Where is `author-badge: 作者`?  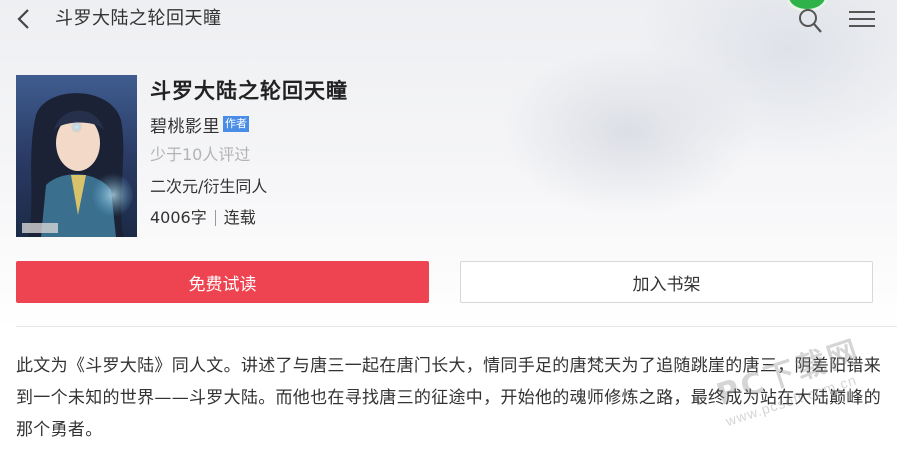
author-badge: 作者 is located at coordinates (236, 124).